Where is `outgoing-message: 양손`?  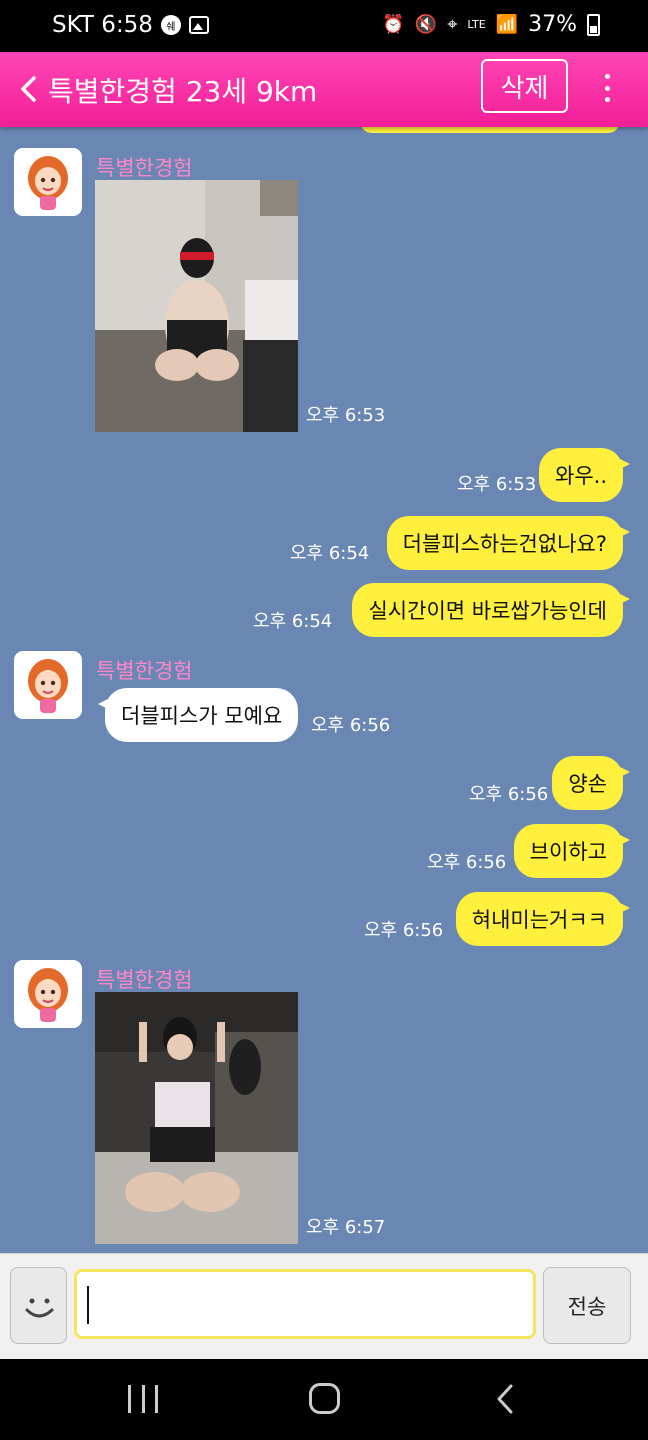 outgoing-message: 양손 is located at coordinates (591, 783).